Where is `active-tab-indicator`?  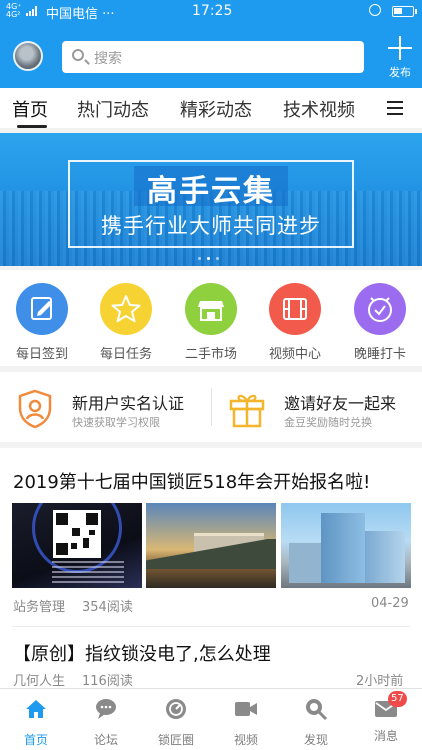
active-tab-indicator is located at coordinates (32, 126).